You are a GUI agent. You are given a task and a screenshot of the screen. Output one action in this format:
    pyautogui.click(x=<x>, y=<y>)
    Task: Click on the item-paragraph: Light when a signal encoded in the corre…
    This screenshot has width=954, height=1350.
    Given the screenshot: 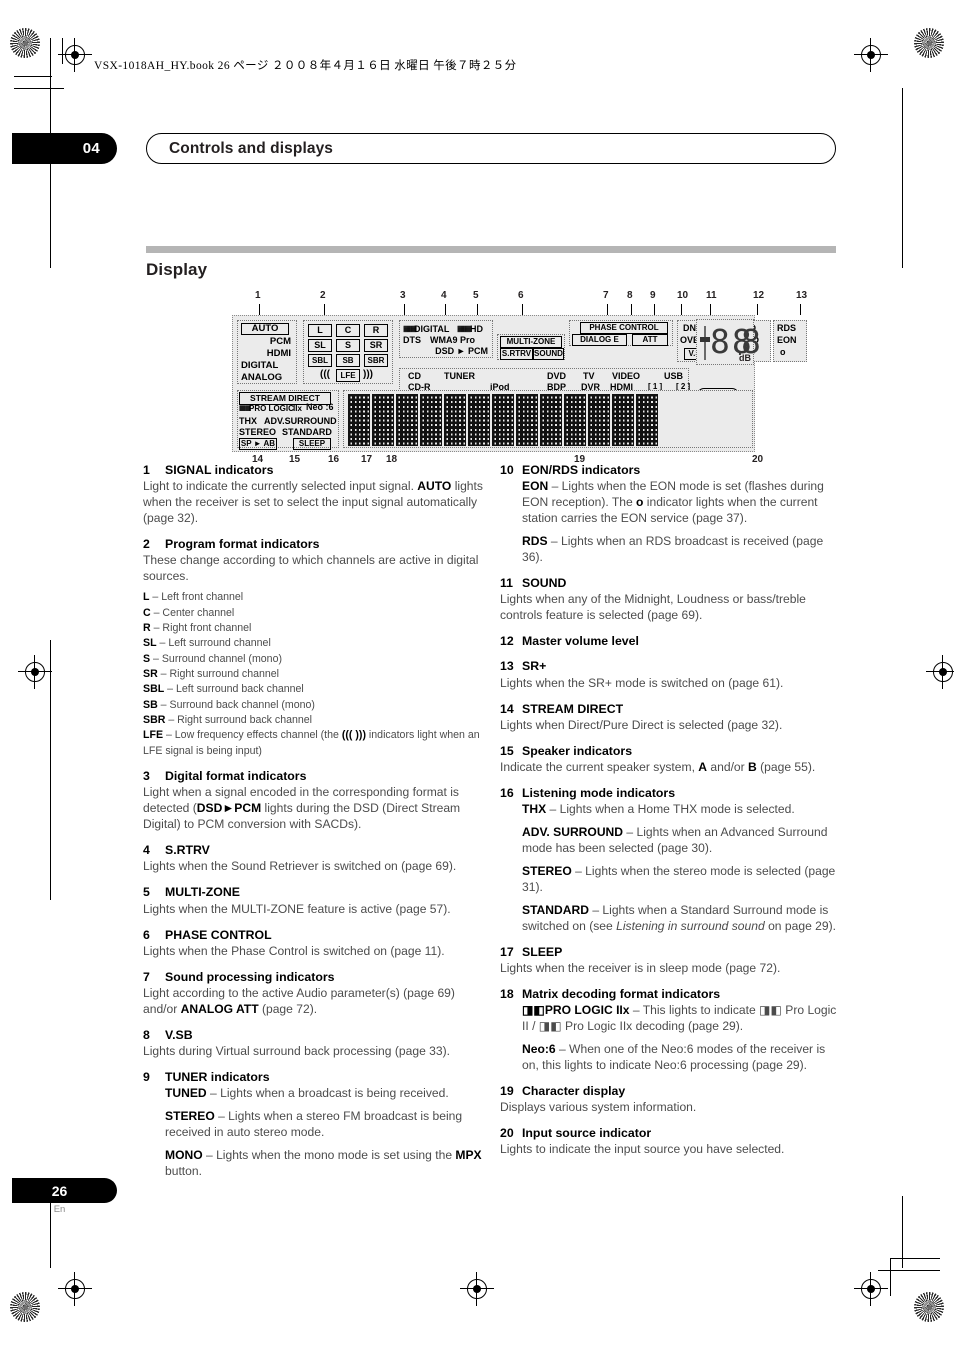 What is the action you would take?
    pyautogui.click(x=302, y=808)
    